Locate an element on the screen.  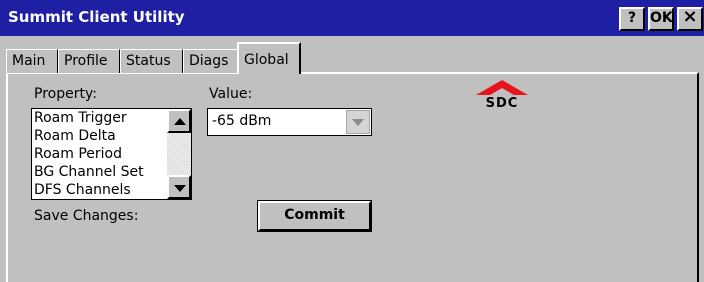
tab-status: Status is located at coordinates (151, 61).